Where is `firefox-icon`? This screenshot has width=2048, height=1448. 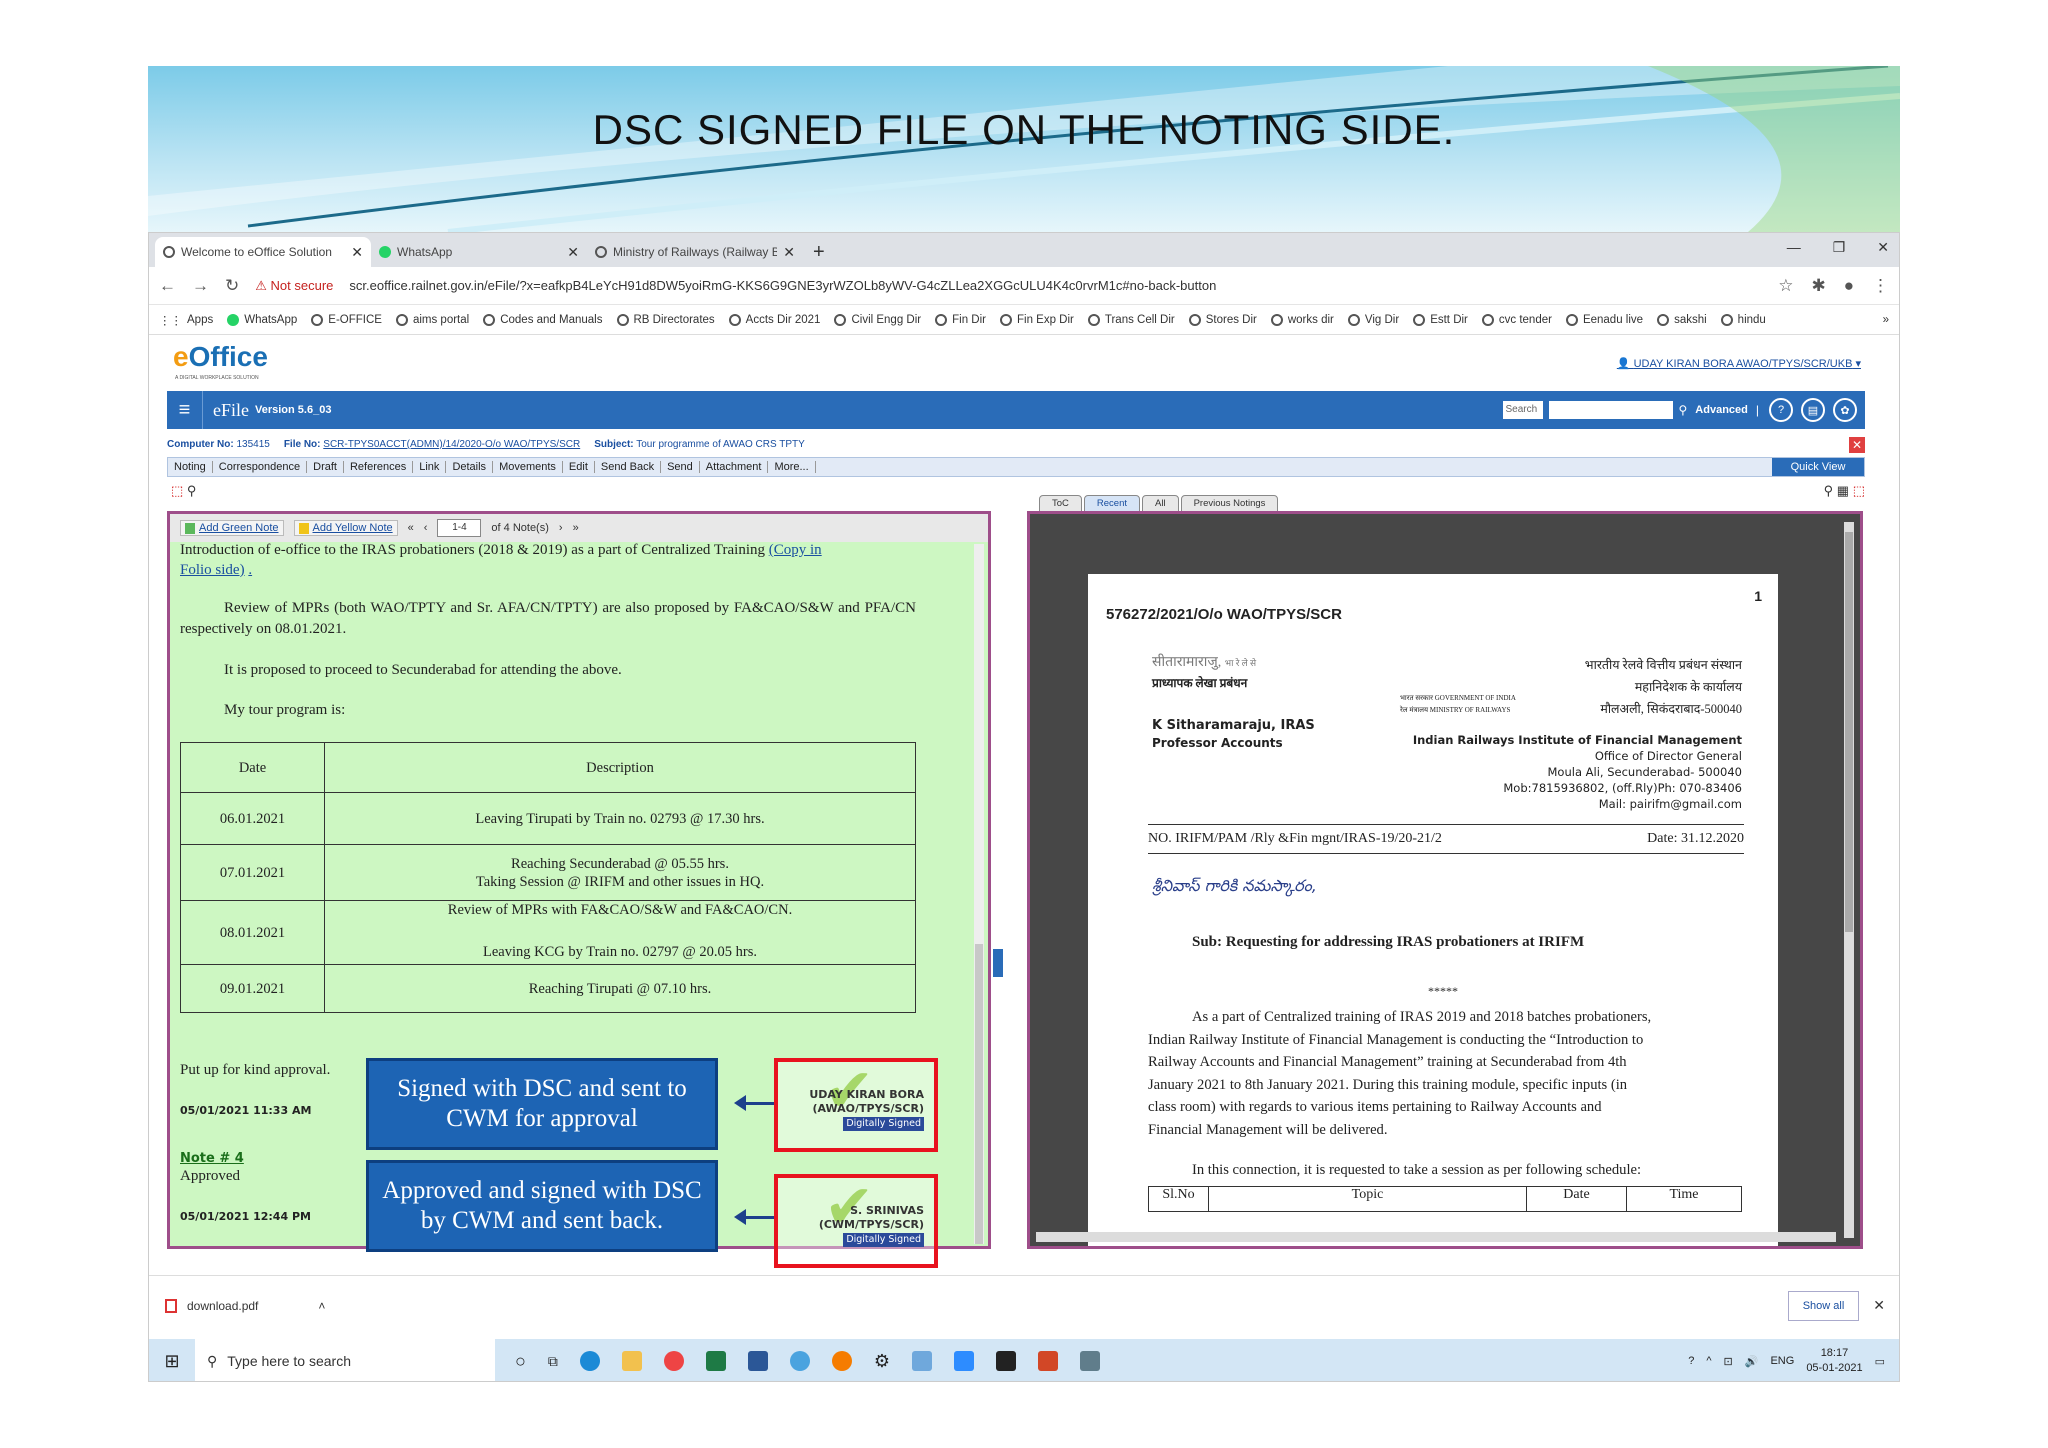 firefox-icon is located at coordinates (841, 1361).